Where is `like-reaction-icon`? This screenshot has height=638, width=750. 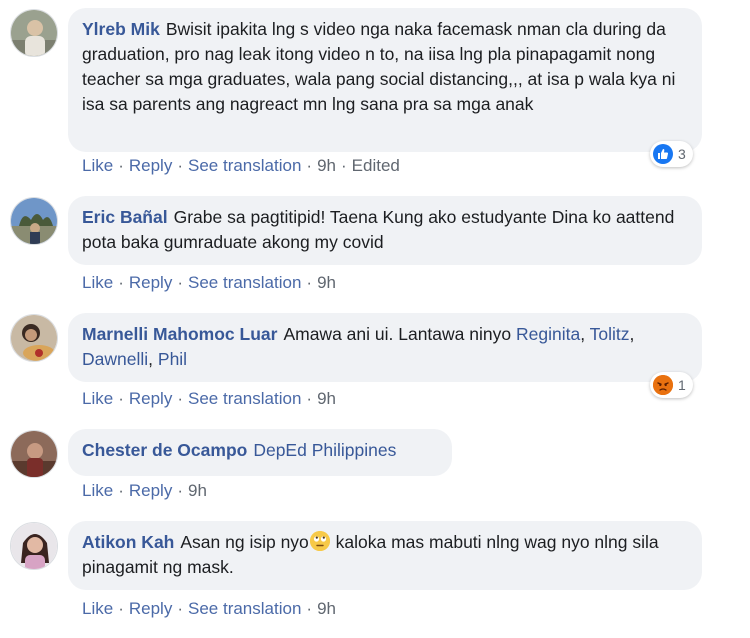
like-reaction-icon is located at coordinates (663, 154).